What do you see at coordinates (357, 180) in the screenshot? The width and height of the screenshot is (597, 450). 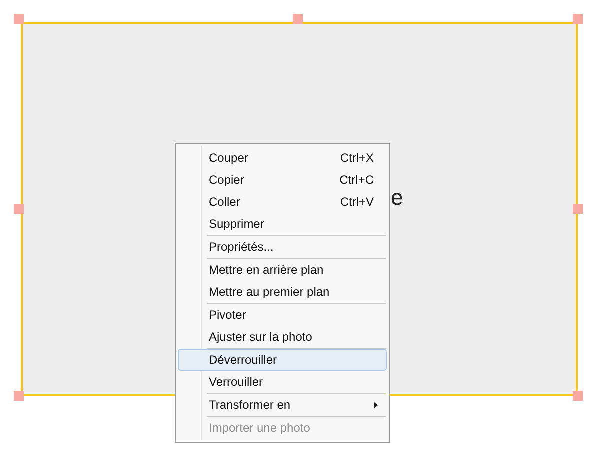 I see `shortcut-label: Ctrl+C` at bounding box center [357, 180].